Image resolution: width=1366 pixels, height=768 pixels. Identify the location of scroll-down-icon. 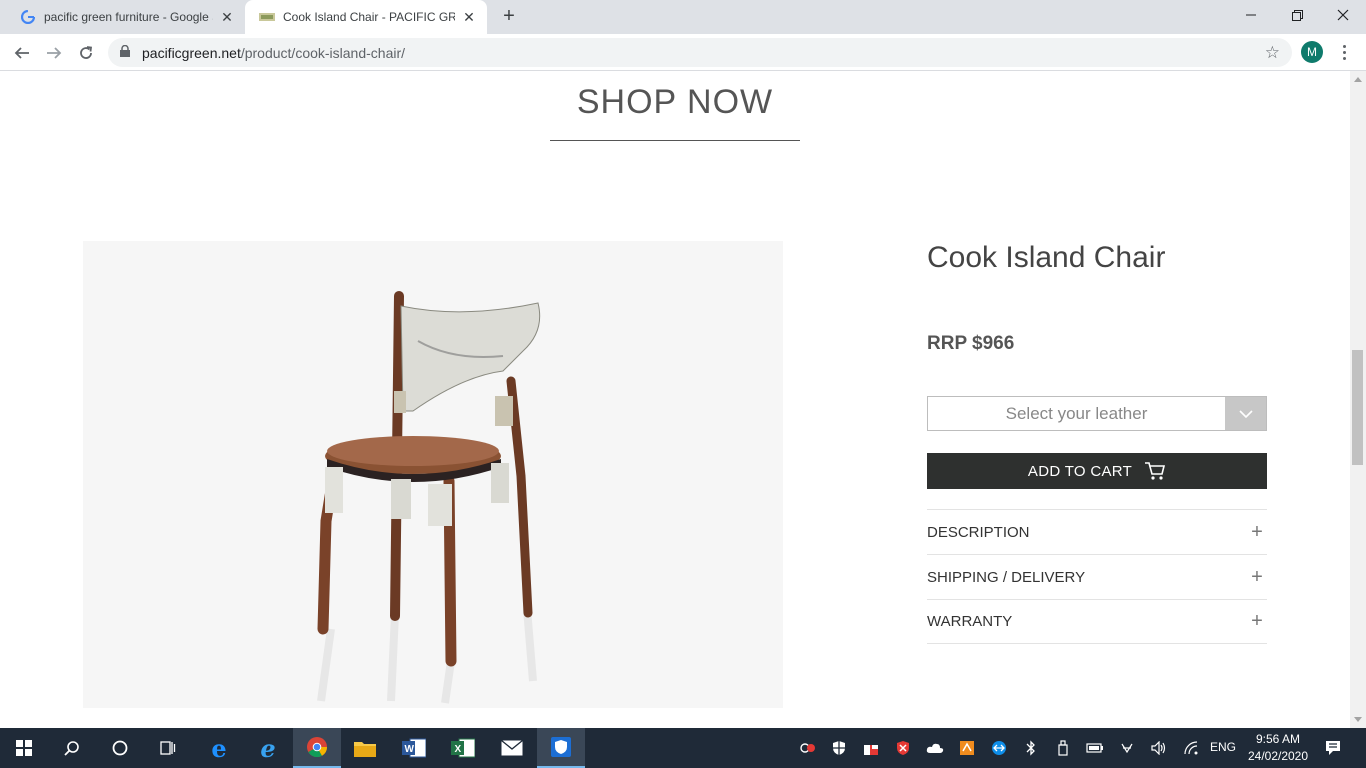
(1358, 719).